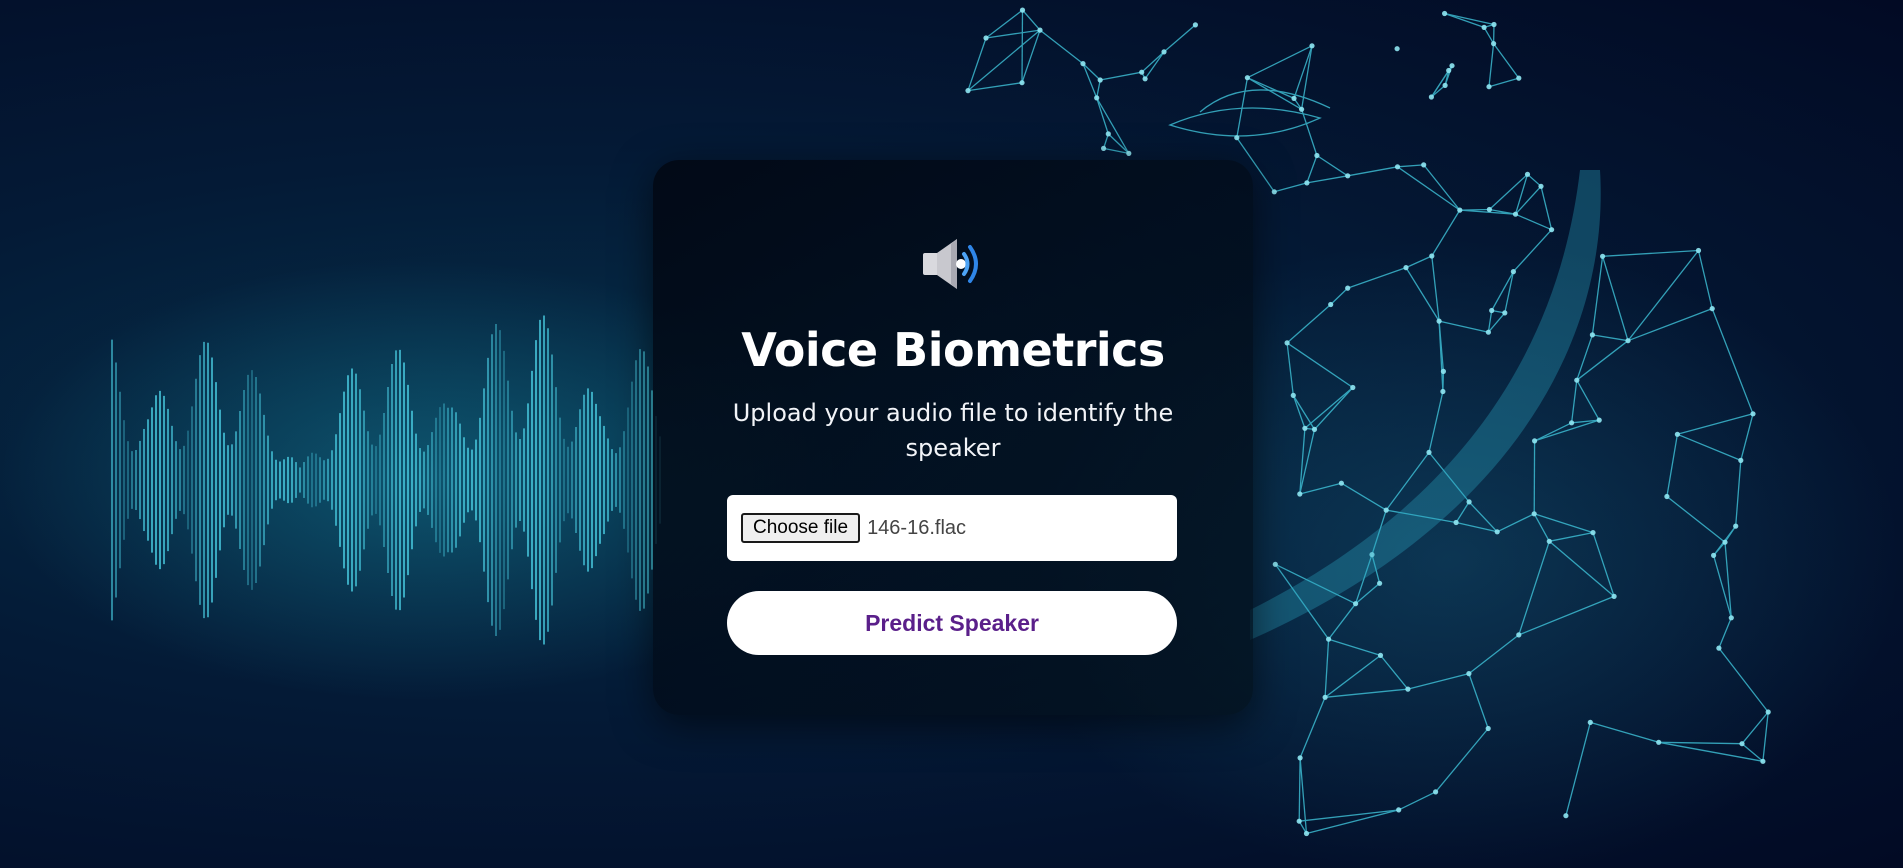 This screenshot has width=1903, height=868. I want to click on selected-file-name: 146-16.flac, so click(917, 527).